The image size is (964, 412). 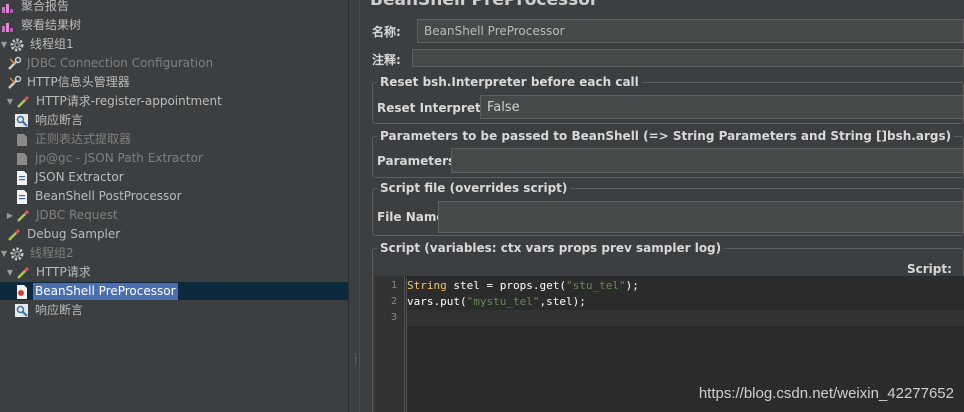 I want to click on tree-item-label: 察看结果树, so click(x=51, y=25).